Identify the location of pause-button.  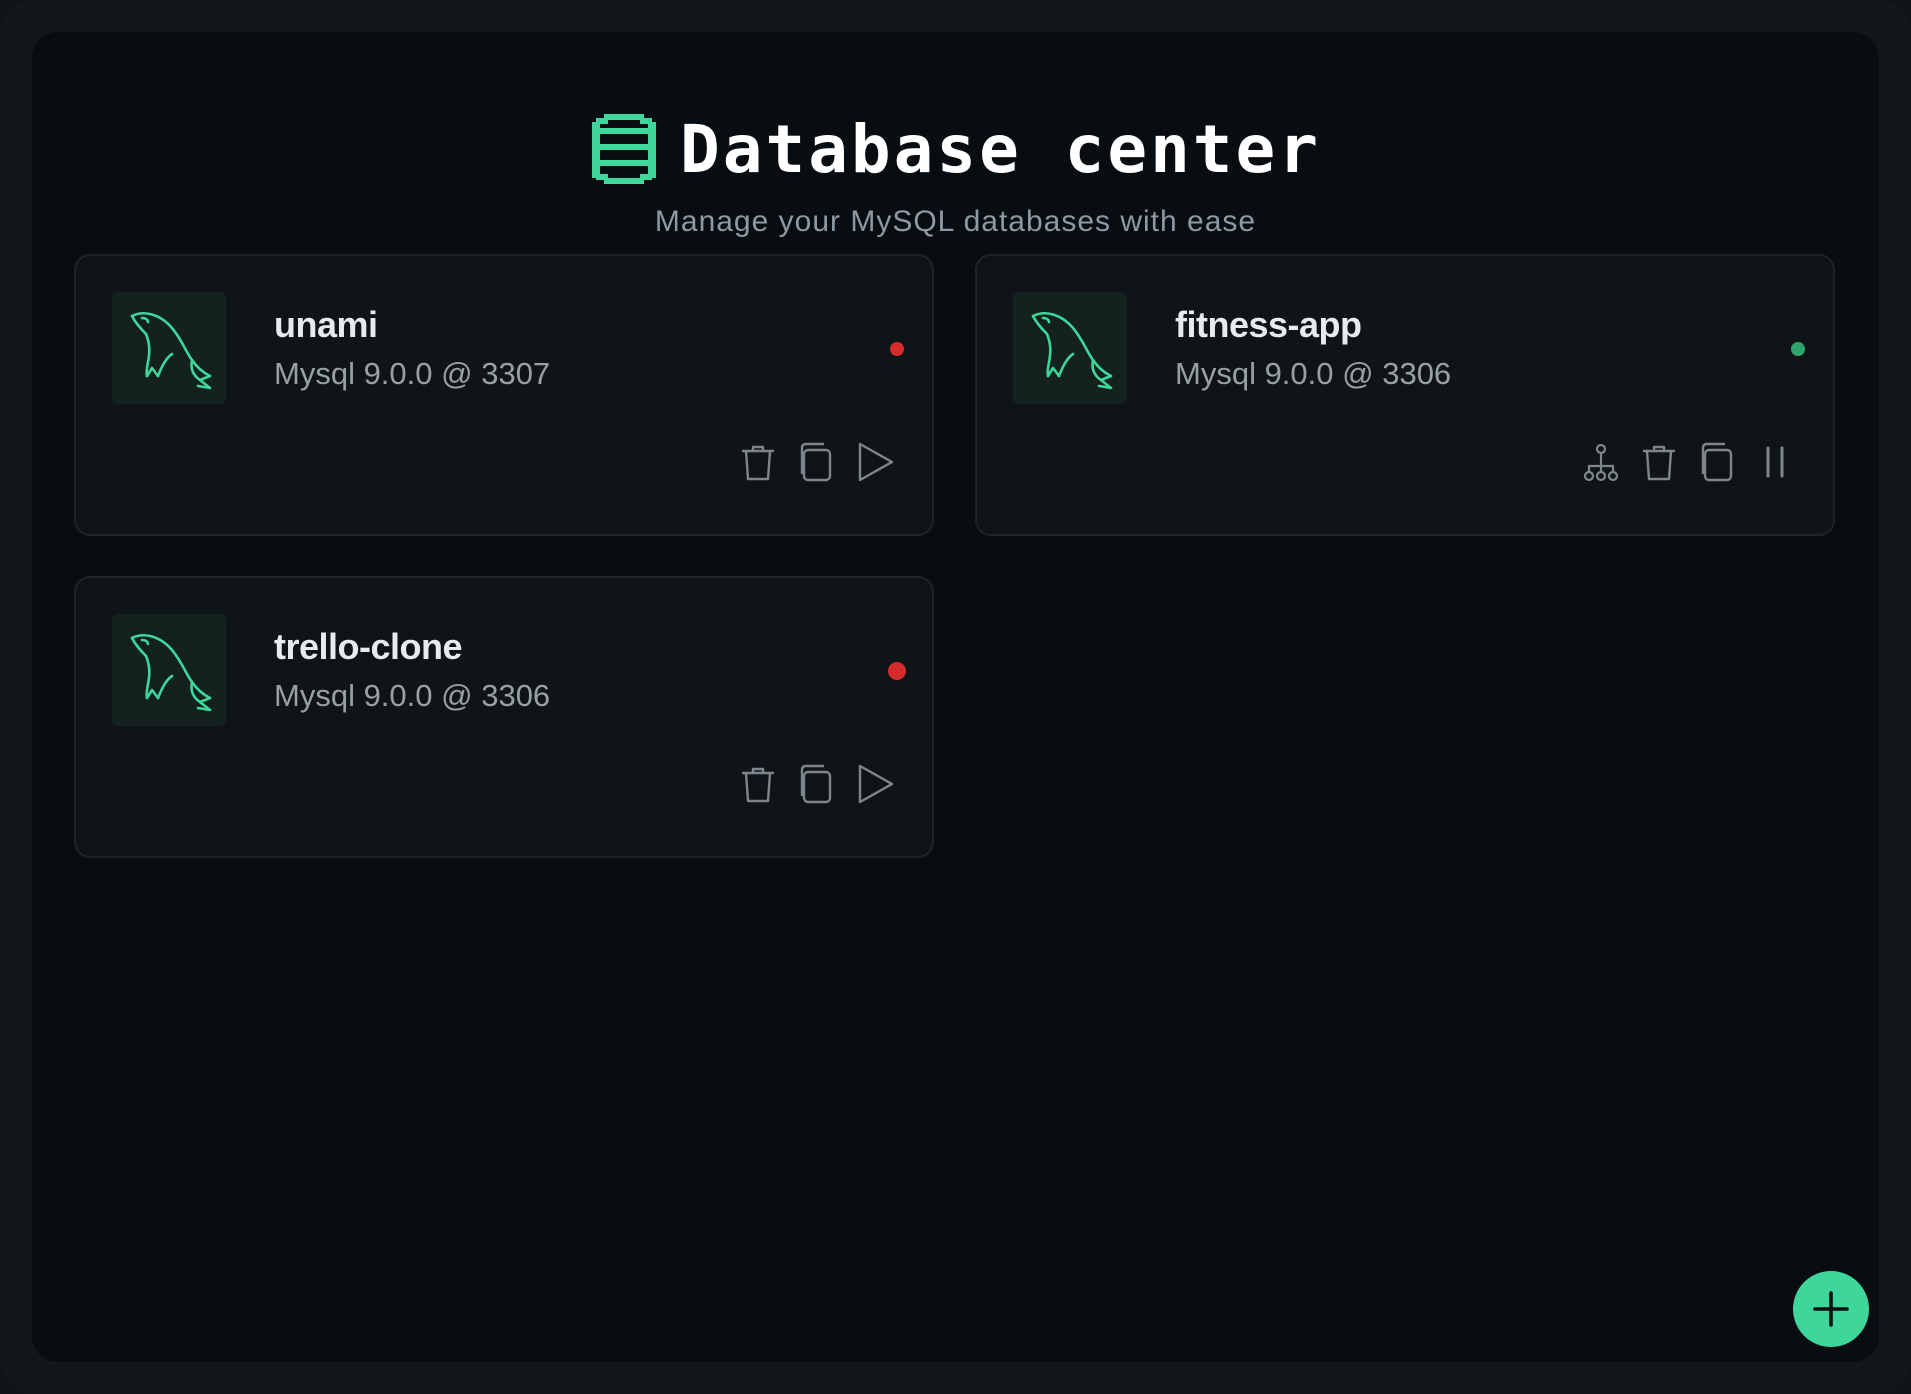
(1775, 462).